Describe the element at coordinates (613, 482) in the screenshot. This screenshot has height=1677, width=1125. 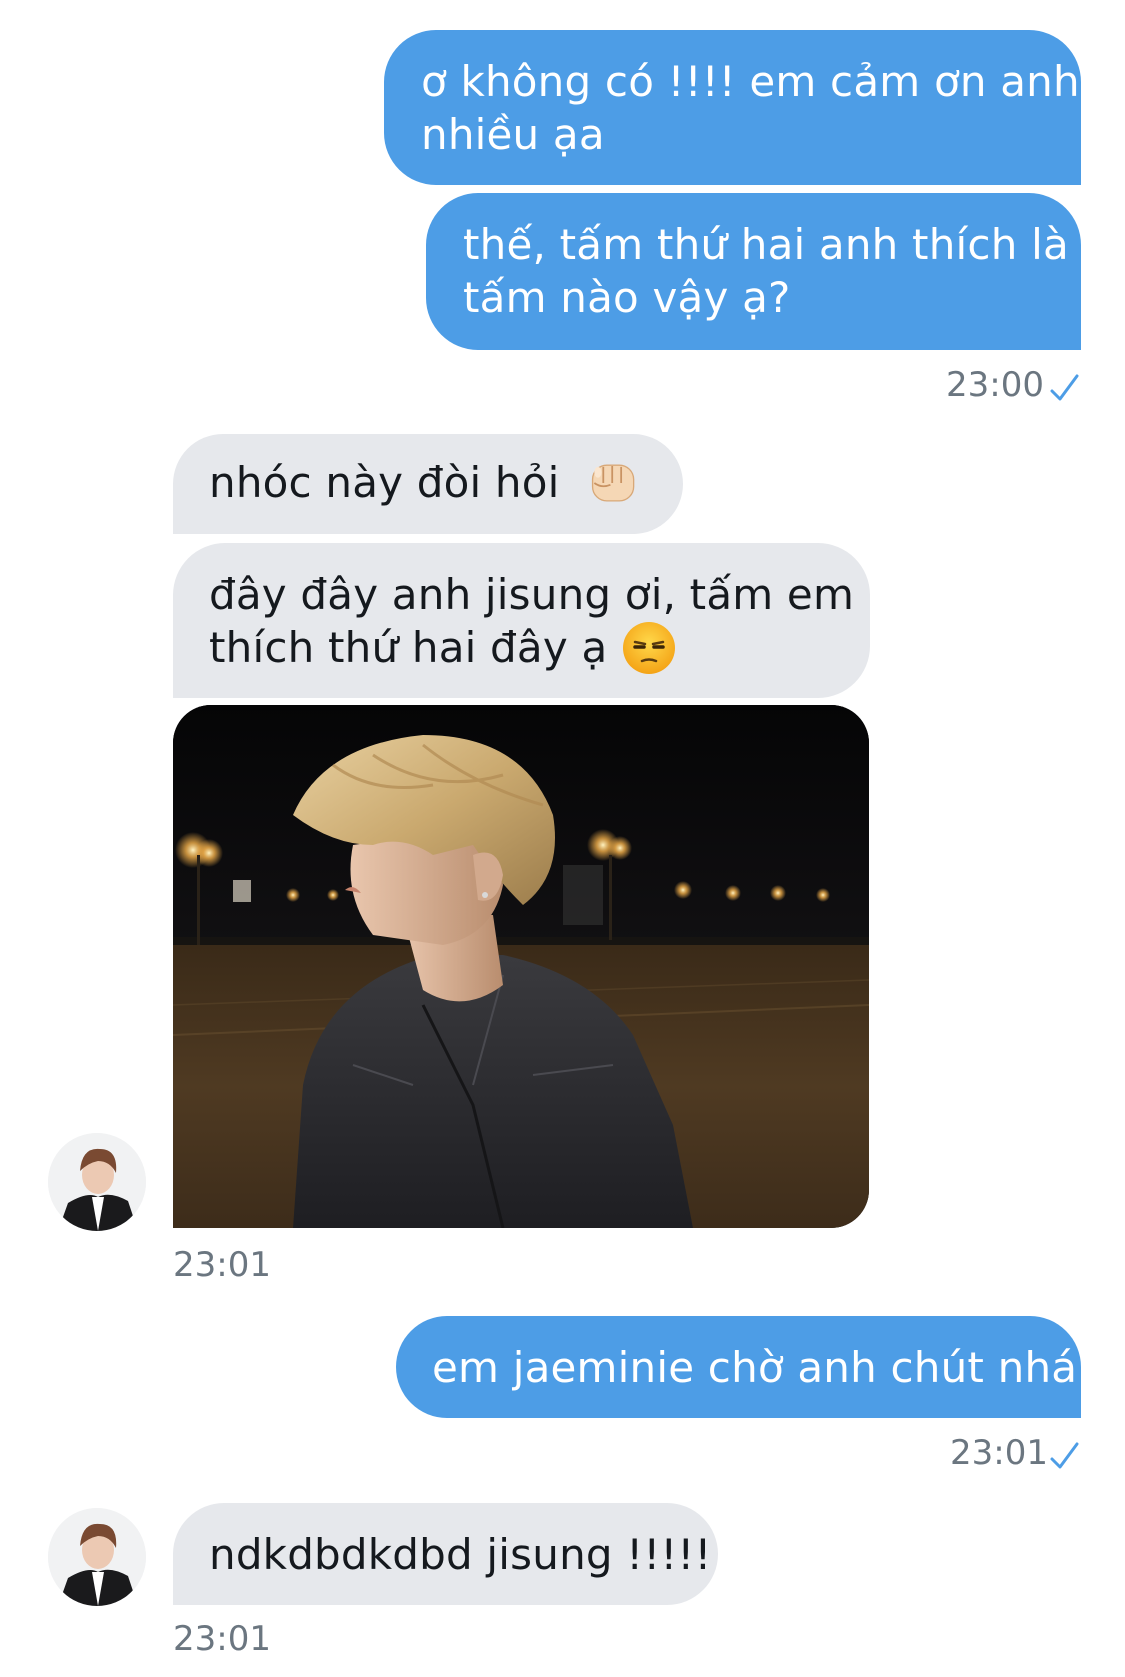
I see `fist-emoji` at that location.